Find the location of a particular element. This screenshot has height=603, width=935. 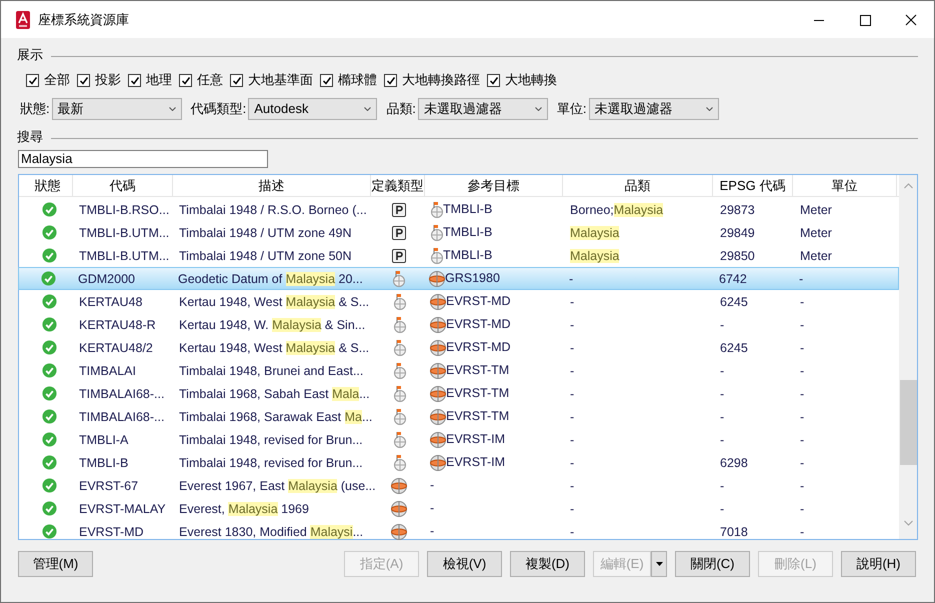

table-cell: 6742 is located at coordinates (733, 279).